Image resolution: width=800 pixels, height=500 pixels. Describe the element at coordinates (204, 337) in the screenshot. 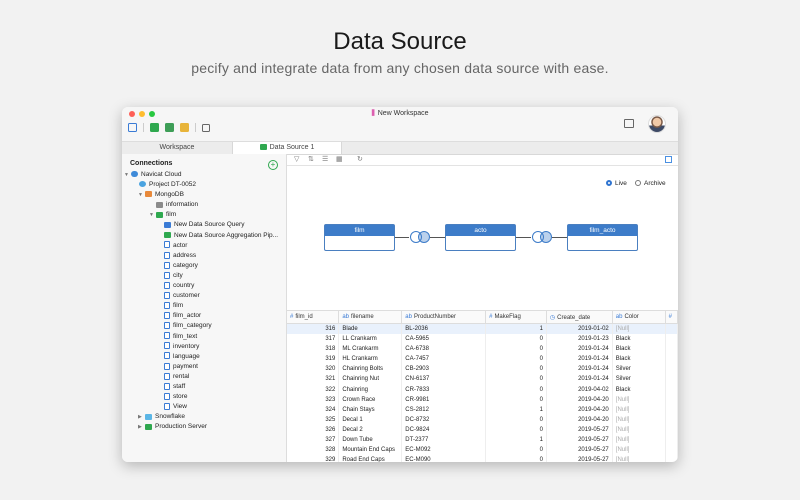

I see `tree-item-table: film_text` at that location.